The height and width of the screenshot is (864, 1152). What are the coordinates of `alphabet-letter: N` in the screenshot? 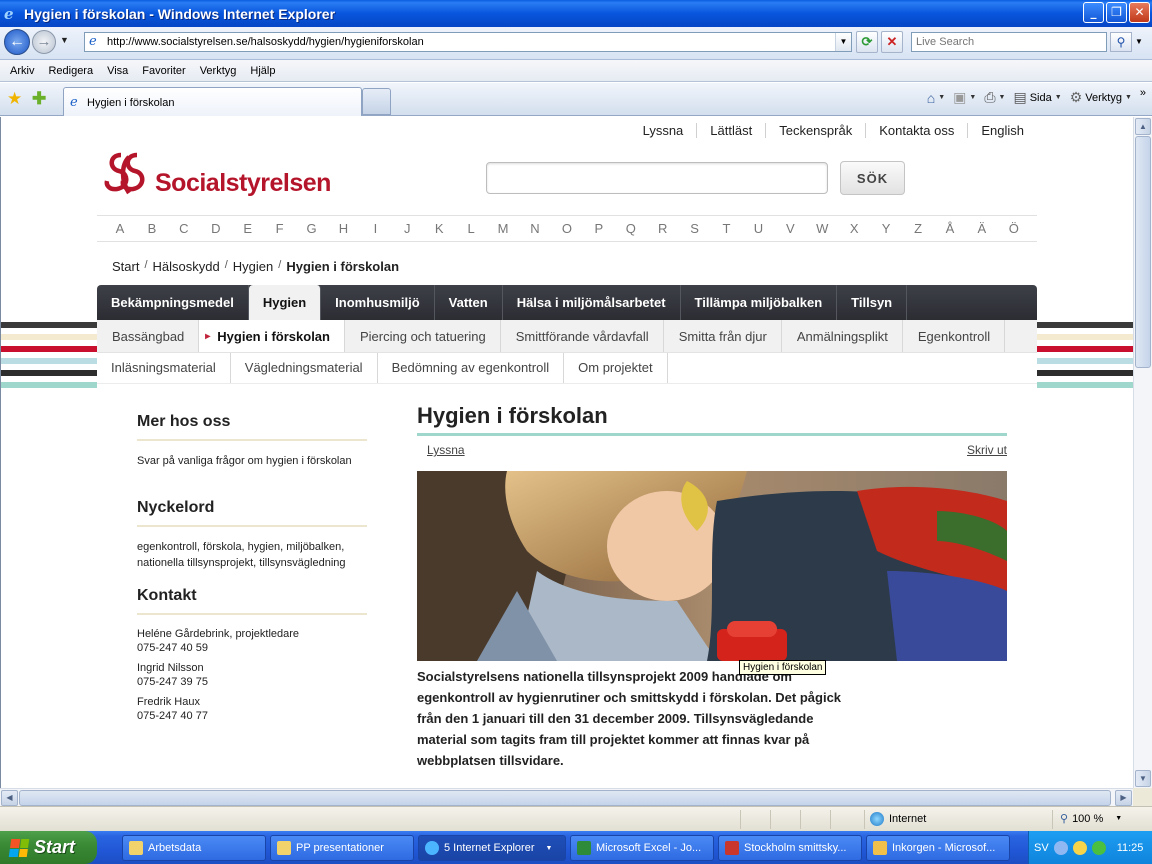 It's located at (535, 228).